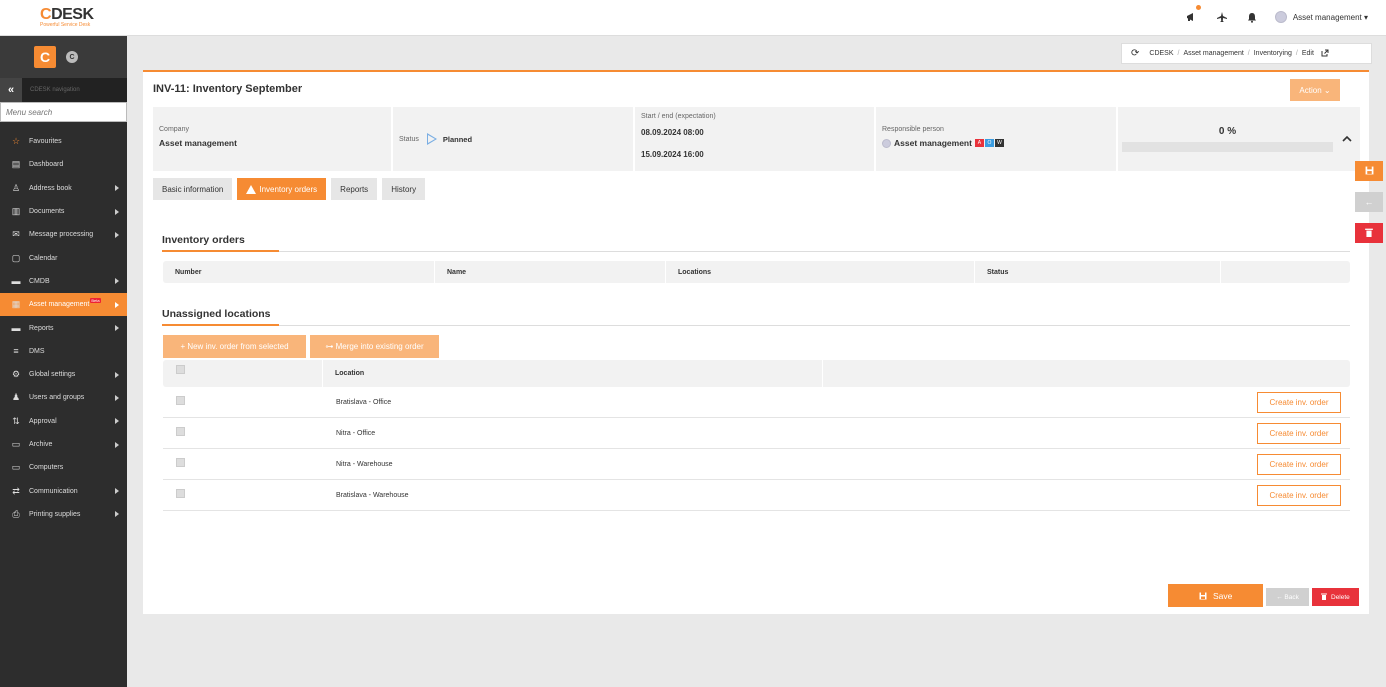 The height and width of the screenshot is (687, 1386). Describe the element at coordinates (354, 189) in the screenshot. I see `tab-reports: Reports` at that location.